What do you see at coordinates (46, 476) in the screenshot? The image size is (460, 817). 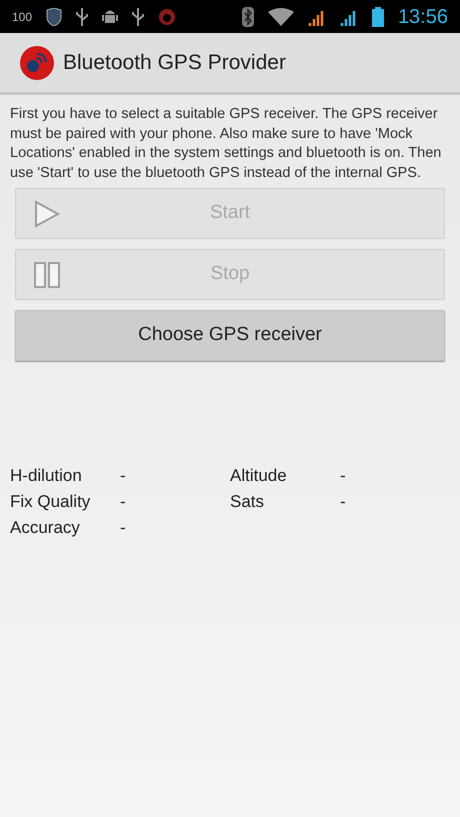 I see `stat-label: H-dilution` at bounding box center [46, 476].